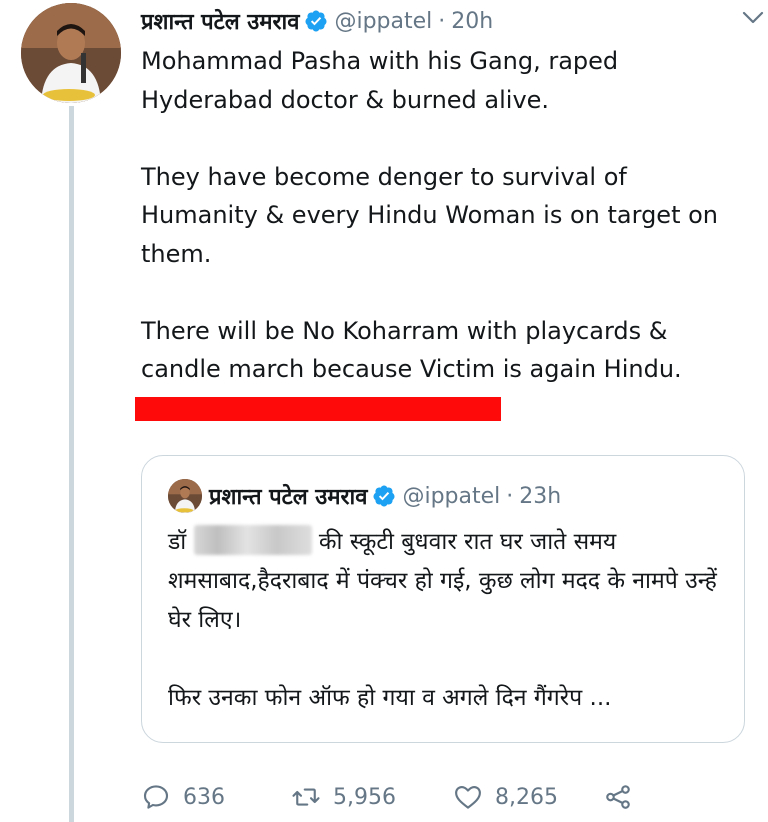 The image size is (768, 822). Describe the element at coordinates (185, 496) in the screenshot. I see `quoted-avatar` at that location.